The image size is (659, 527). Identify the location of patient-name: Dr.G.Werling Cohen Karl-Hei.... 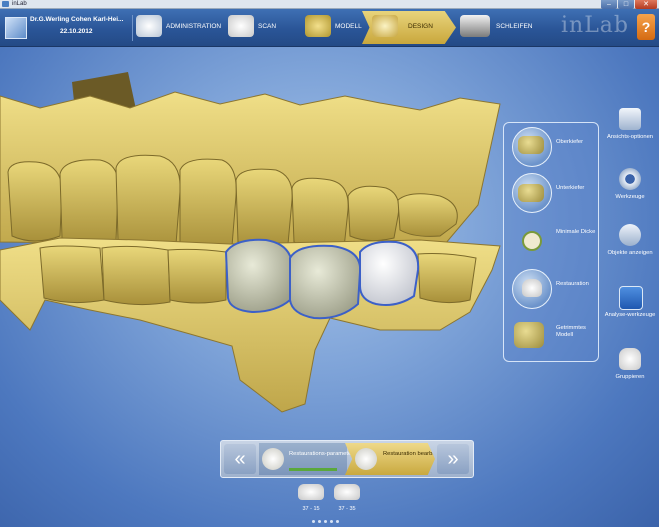
(77, 19).